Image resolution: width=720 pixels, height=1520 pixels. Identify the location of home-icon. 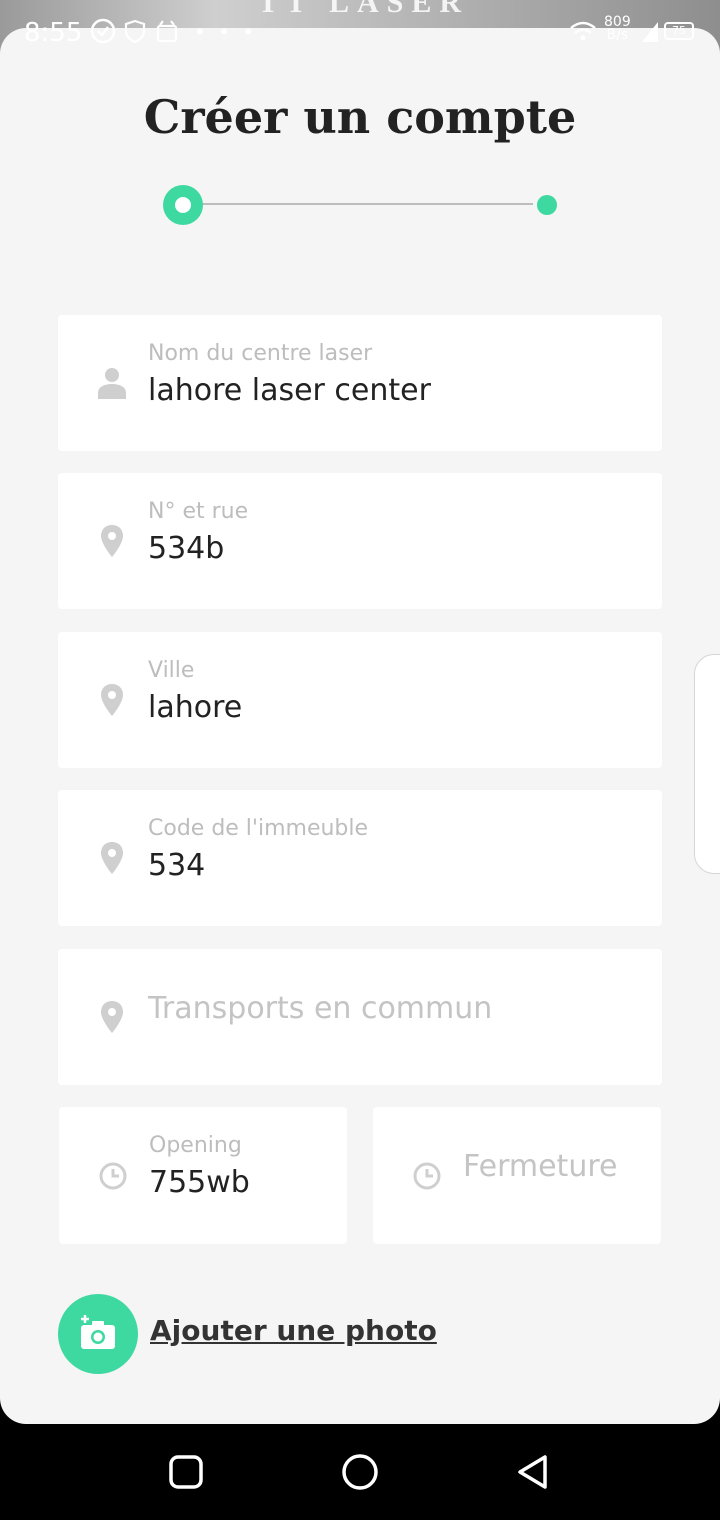
(360, 1472).